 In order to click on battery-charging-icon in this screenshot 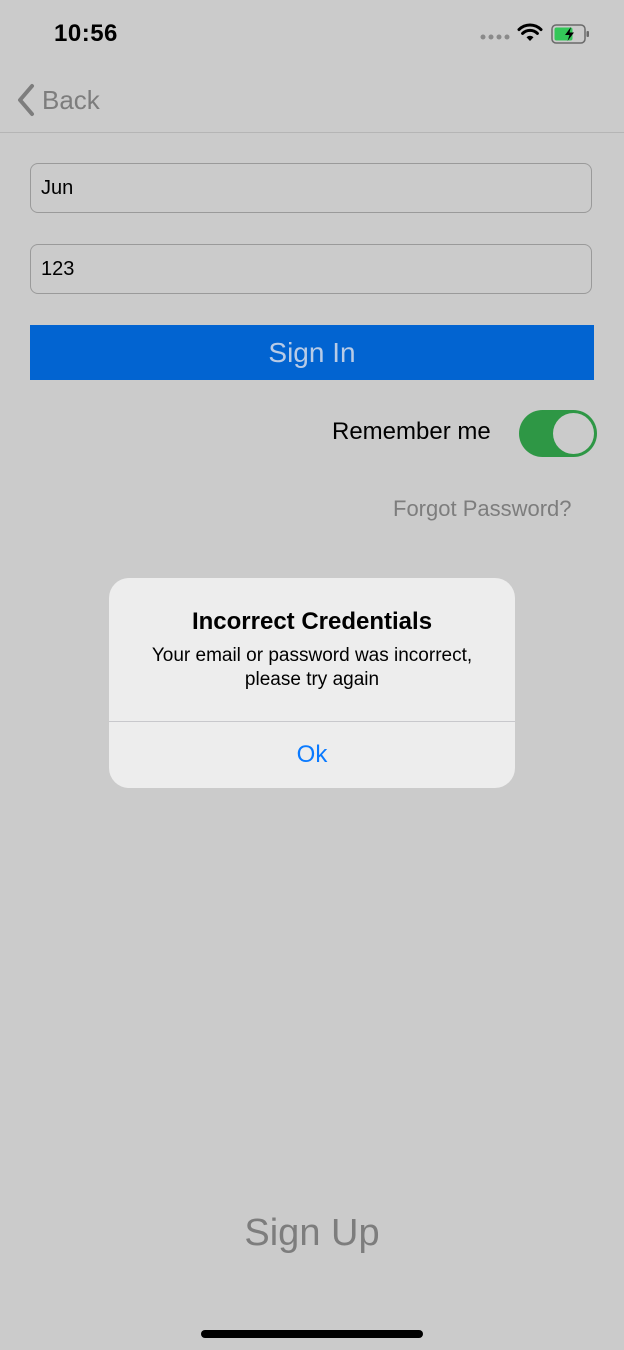, I will do `click(570, 34)`.